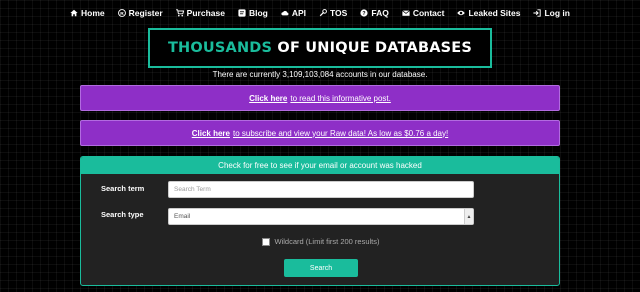 This screenshot has width=640, height=292. I want to click on nav-label: FAQ, so click(380, 13).